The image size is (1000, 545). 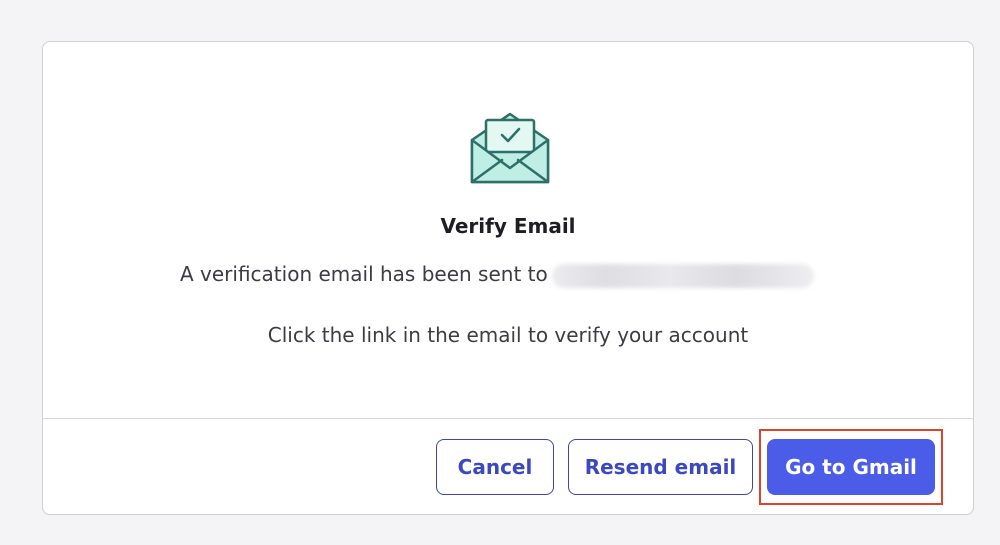 What do you see at coordinates (495, 467) in the screenshot?
I see `cancel-button: Cancel` at bounding box center [495, 467].